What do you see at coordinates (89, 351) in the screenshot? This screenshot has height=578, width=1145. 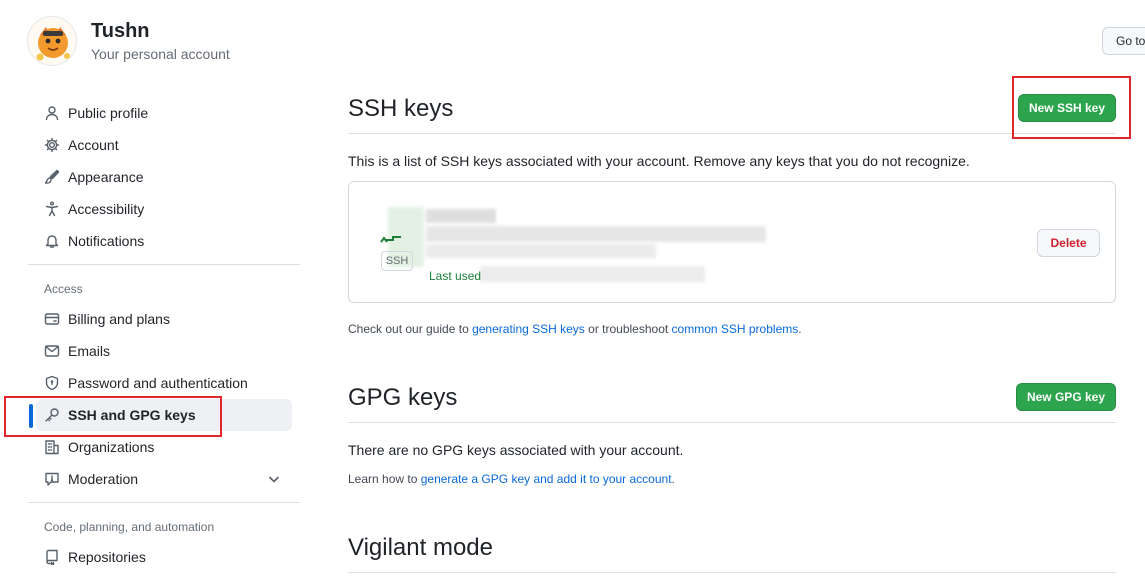 I see `sidebar-item-label: Emails` at bounding box center [89, 351].